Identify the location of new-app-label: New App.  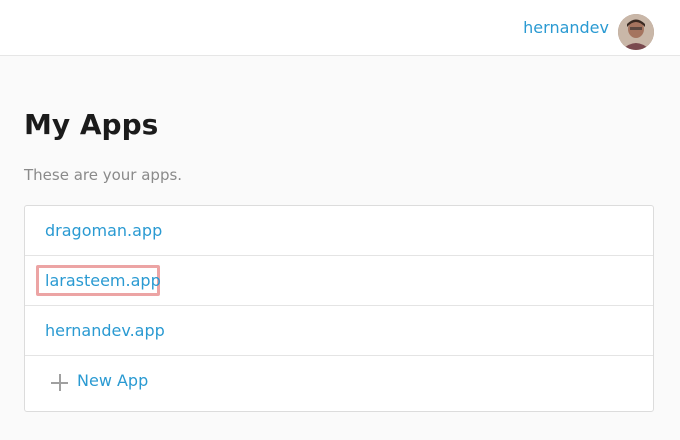
(112, 381).